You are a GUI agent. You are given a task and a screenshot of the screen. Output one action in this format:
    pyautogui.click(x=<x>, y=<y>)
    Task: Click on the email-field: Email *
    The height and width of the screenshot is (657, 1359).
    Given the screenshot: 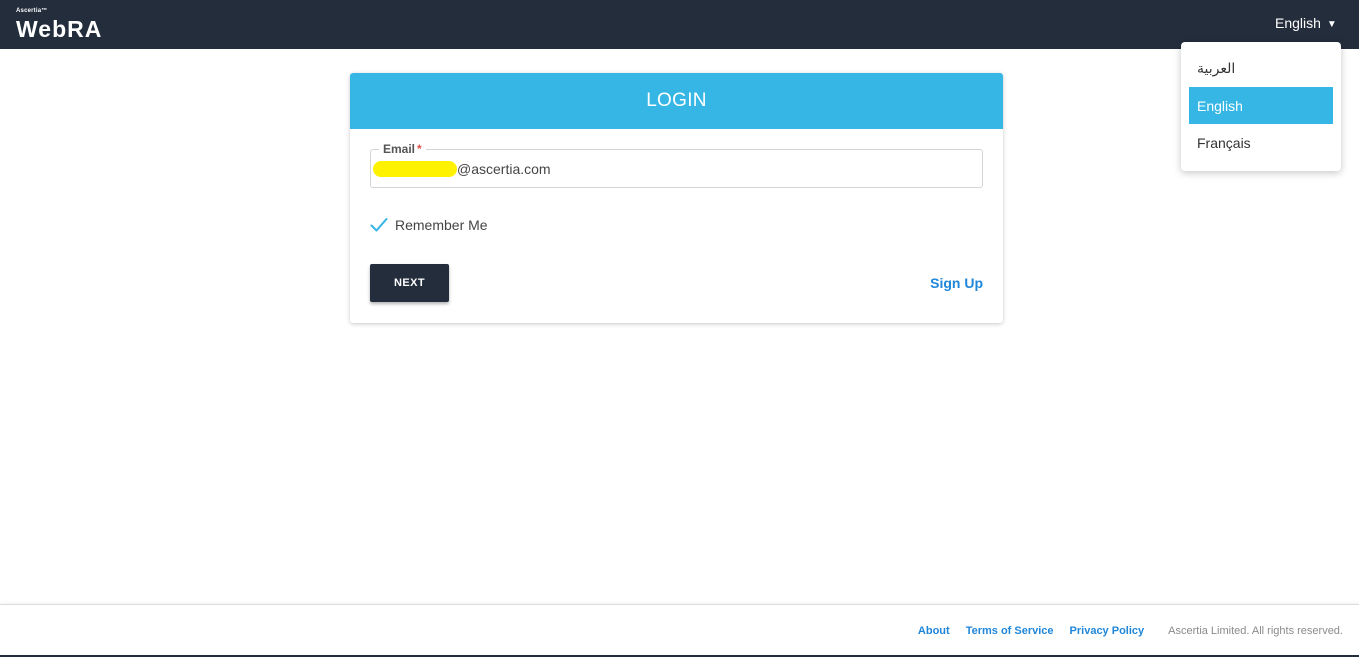 What is the action you would take?
    pyautogui.click(x=676, y=164)
    